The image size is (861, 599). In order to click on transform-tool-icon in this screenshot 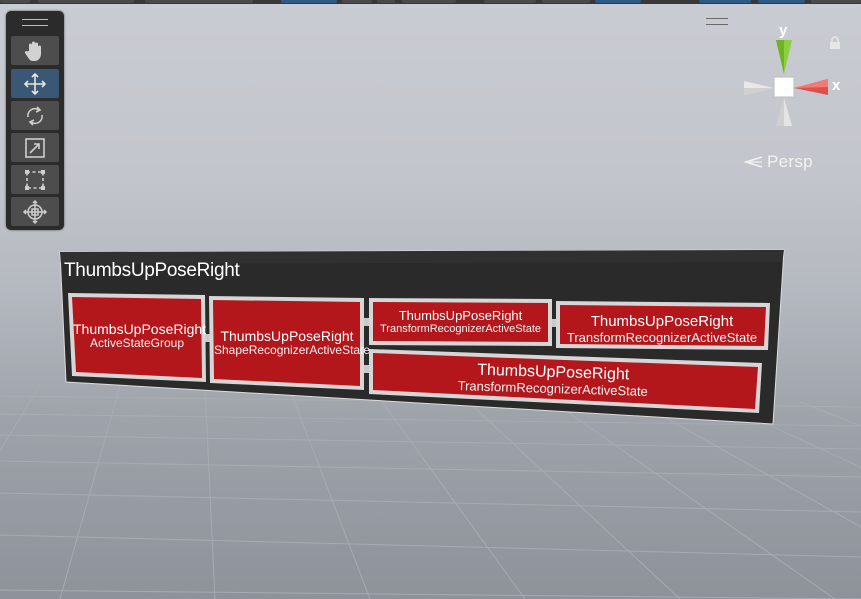, I will do `click(35, 211)`.